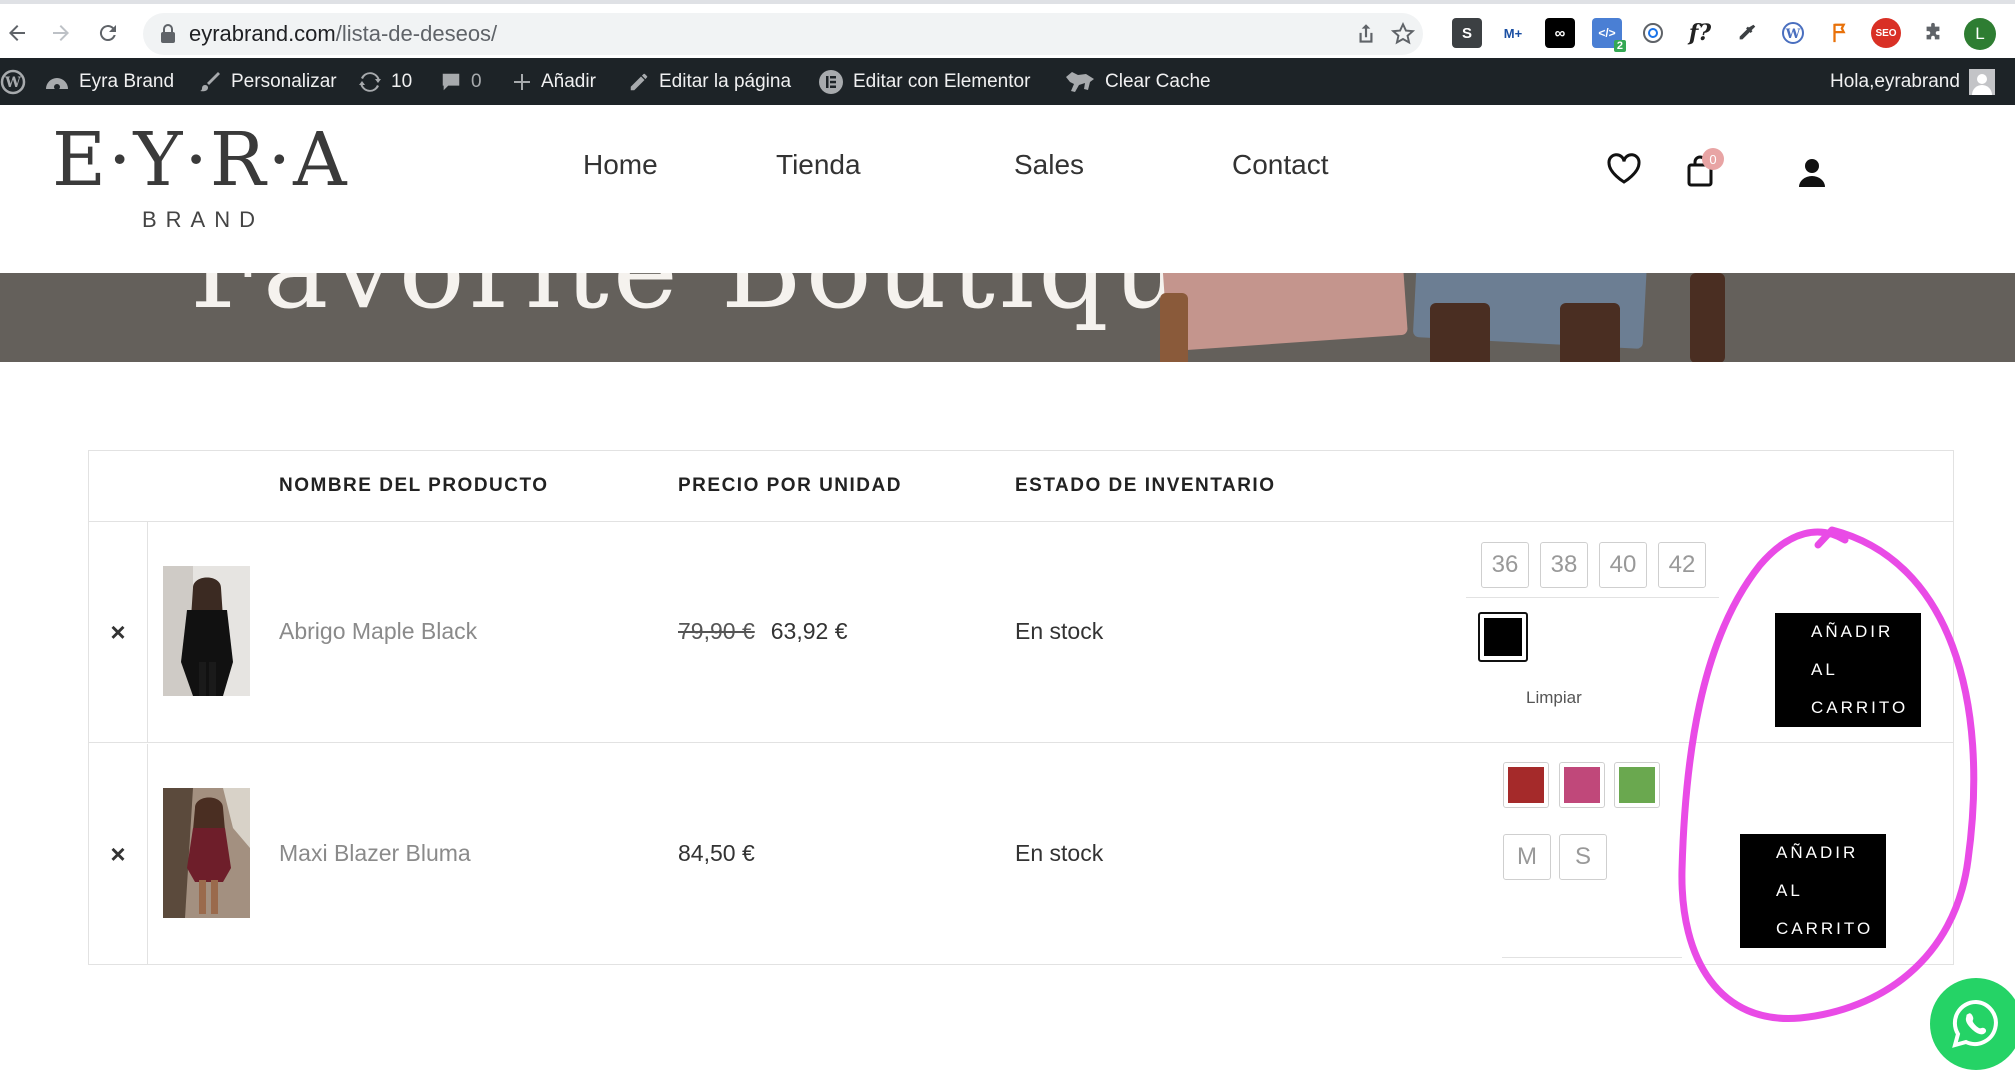 The width and height of the screenshot is (2015, 1080). Describe the element at coordinates (385, 81) in the screenshot. I see `admin-updates: 10` at that location.